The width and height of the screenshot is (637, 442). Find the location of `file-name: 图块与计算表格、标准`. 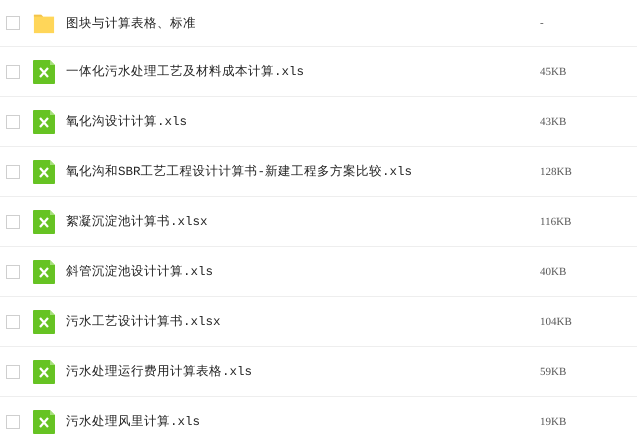

file-name: 图块与计算表格、标准 is located at coordinates (301, 23).